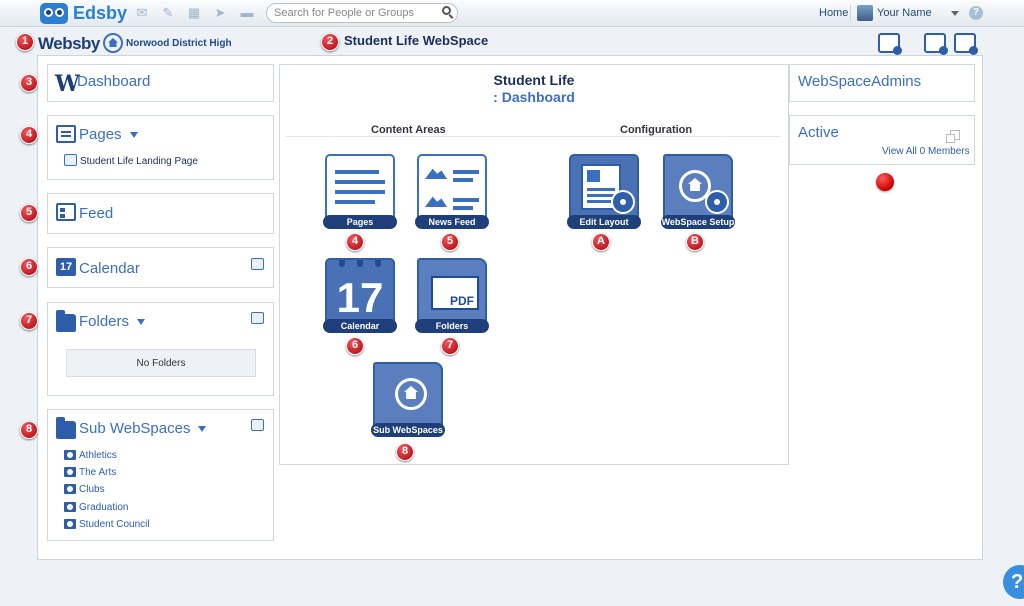 The width and height of the screenshot is (1024, 606). Describe the element at coordinates (360, 222) in the screenshot. I see `pages-tile-label: Pages` at that location.